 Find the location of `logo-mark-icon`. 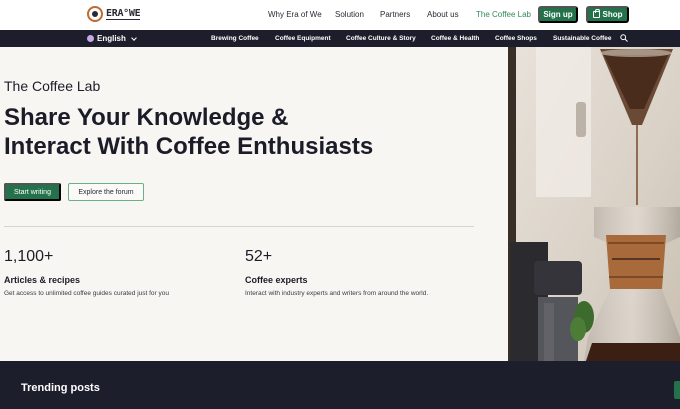

logo-mark-icon is located at coordinates (95, 14).